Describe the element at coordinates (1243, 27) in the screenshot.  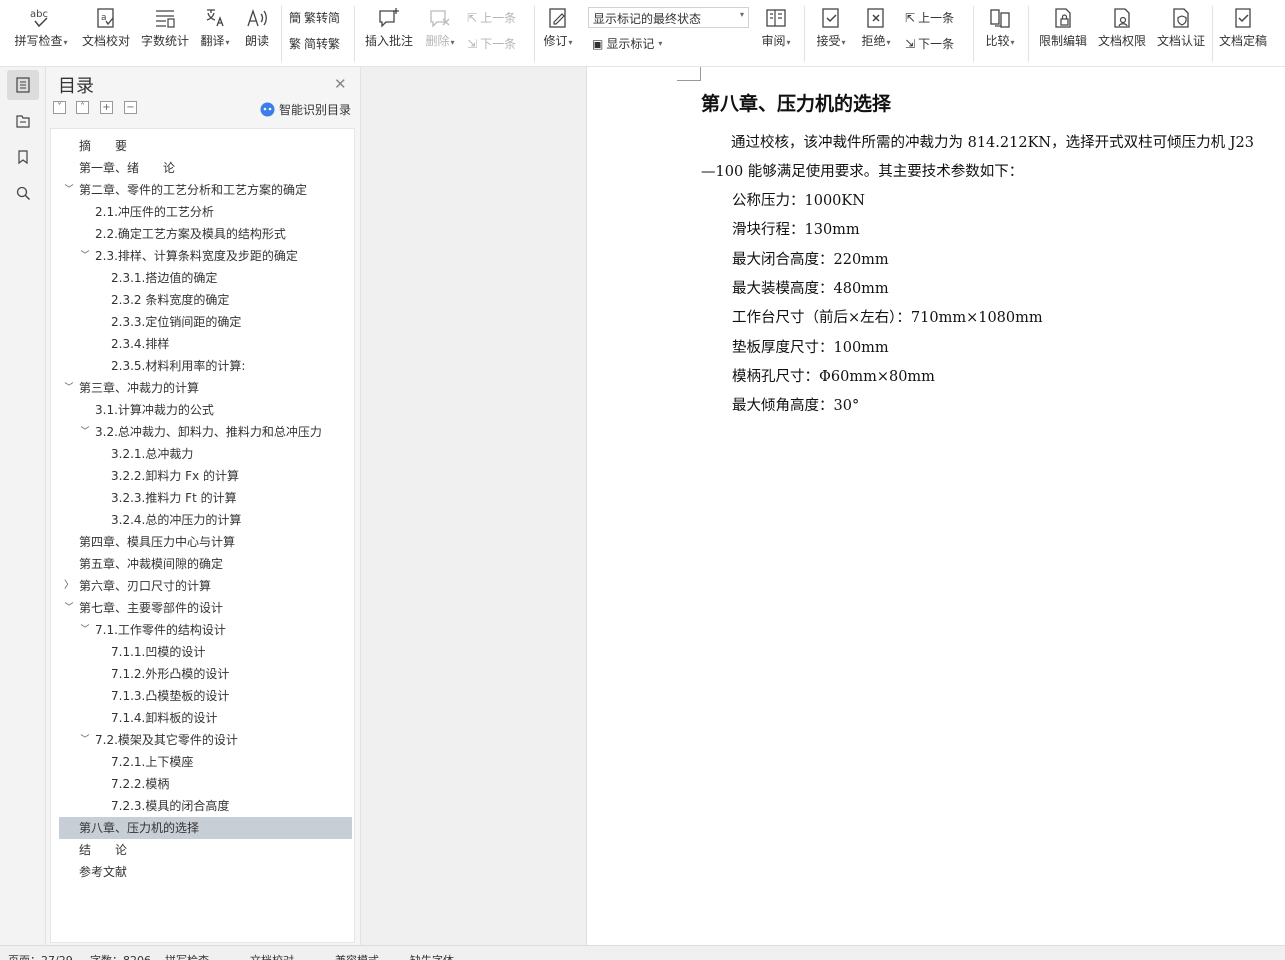
I see `doc-finalize-button: 文档定稿` at that location.